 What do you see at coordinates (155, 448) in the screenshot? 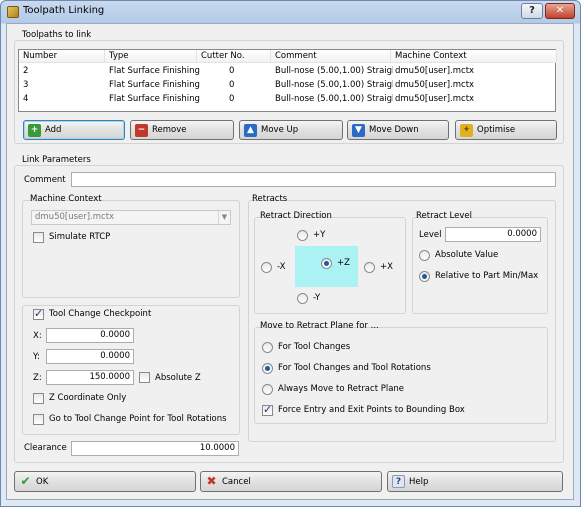
I see `clearance-input: 10.0000` at bounding box center [155, 448].